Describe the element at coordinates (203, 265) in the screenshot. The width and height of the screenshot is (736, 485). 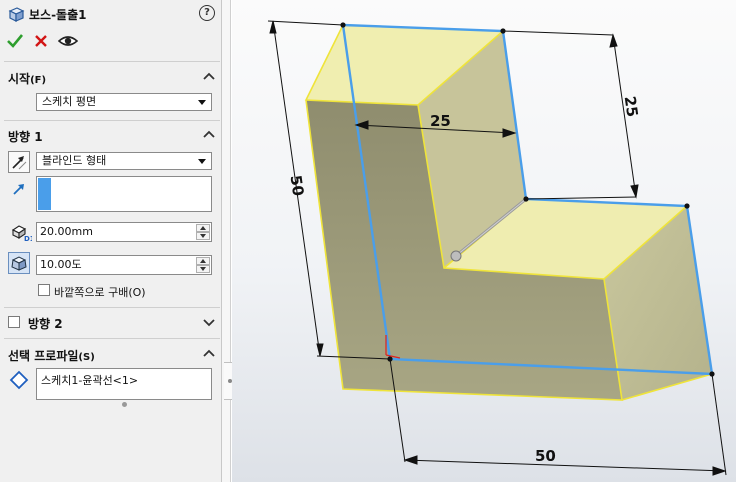
I see `draft-angle-spinner` at that location.